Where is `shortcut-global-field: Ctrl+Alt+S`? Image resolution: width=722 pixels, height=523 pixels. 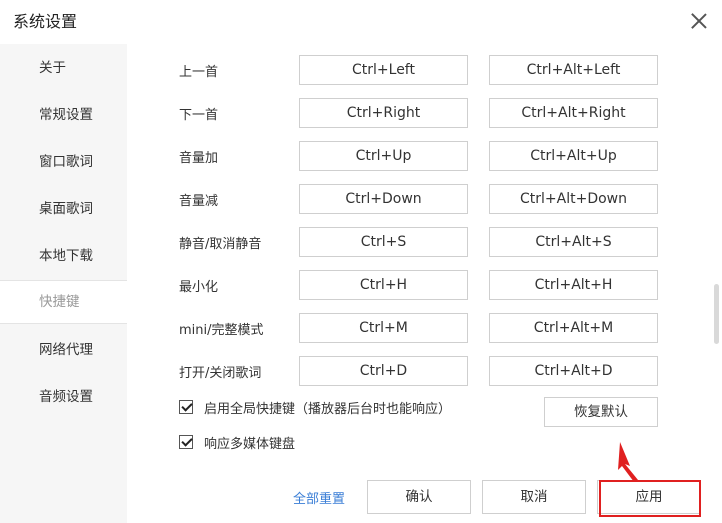
shortcut-global-field: Ctrl+Alt+S is located at coordinates (573, 242).